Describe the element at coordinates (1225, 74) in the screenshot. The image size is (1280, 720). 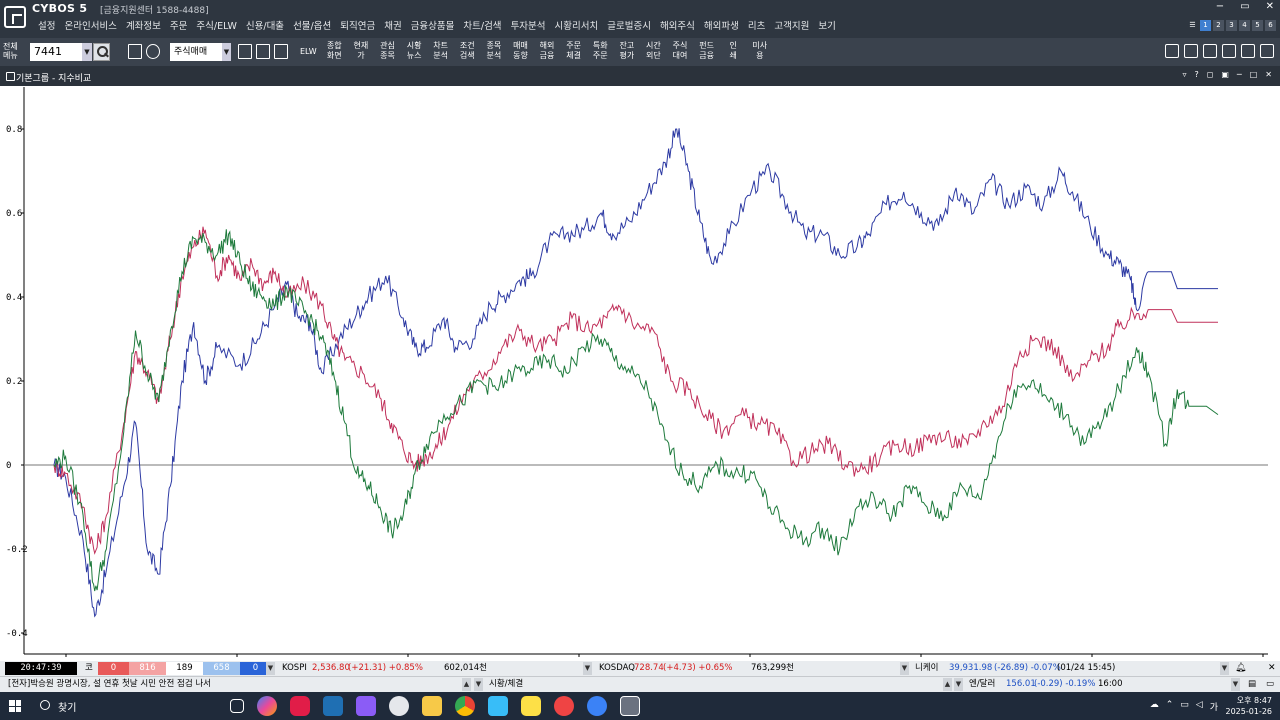
I see `settings-icon: ▣` at that location.